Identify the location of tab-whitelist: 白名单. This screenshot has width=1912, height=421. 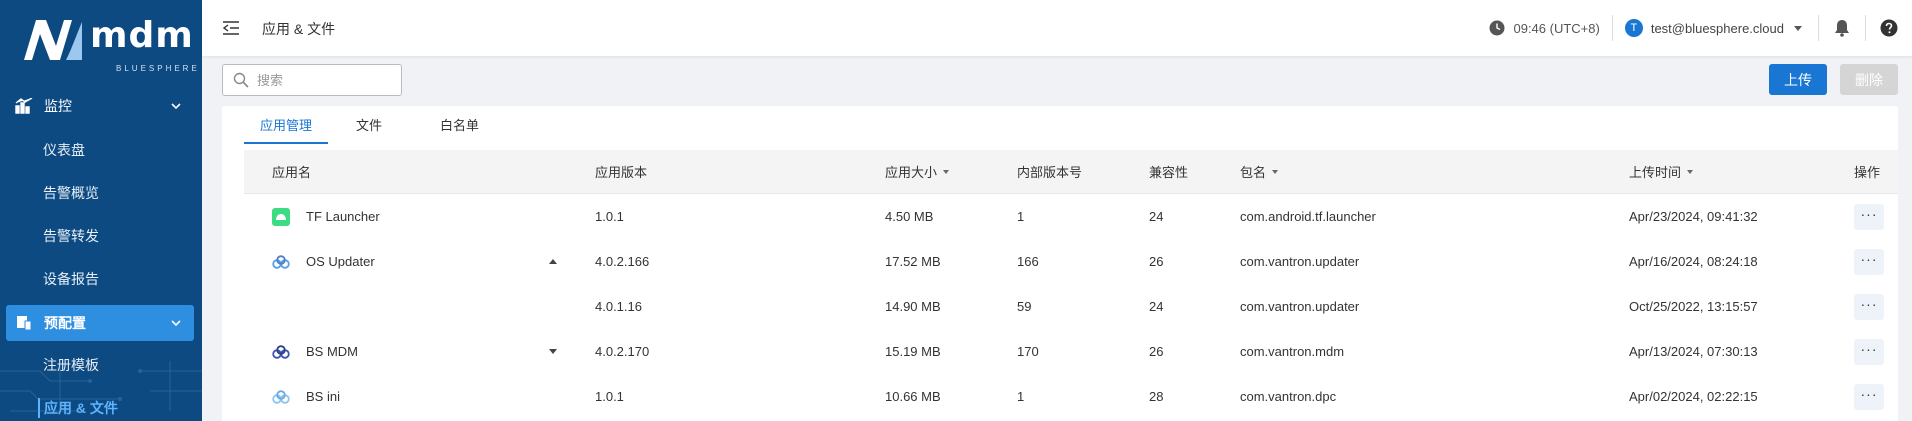
(459, 125).